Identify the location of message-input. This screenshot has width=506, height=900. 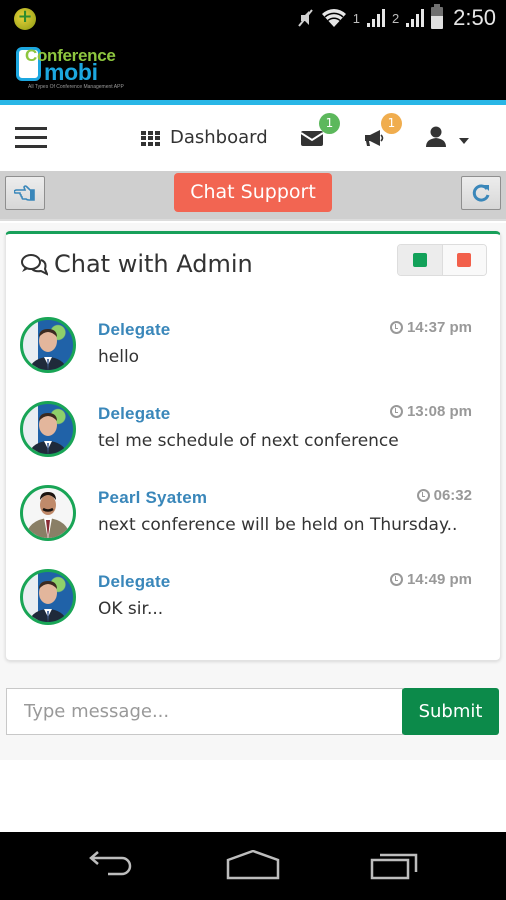
(204, 711).